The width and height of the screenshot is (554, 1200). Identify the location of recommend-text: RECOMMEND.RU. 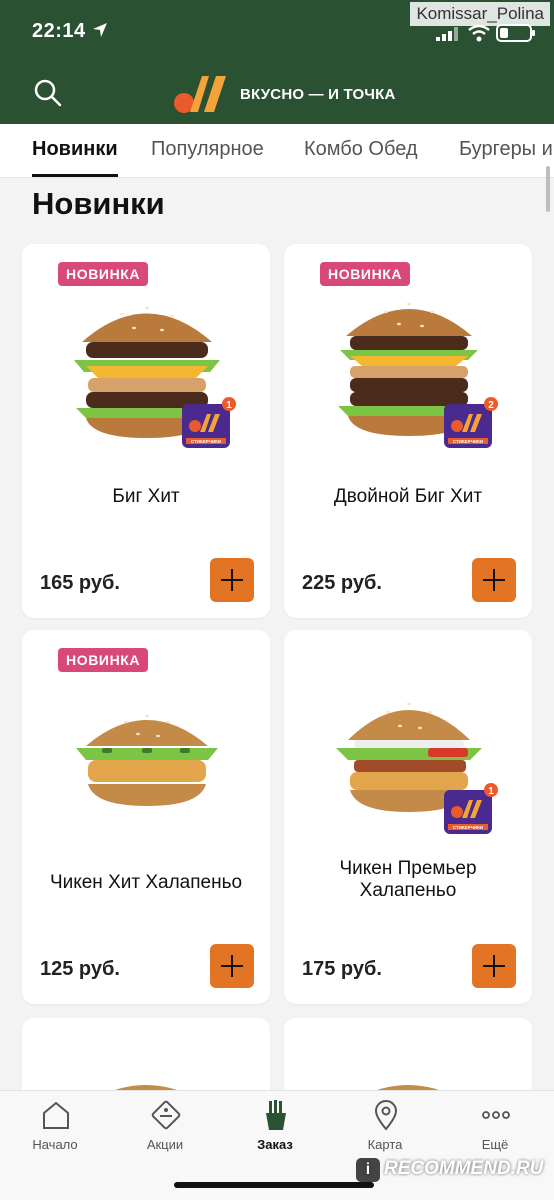
(464, 1168).